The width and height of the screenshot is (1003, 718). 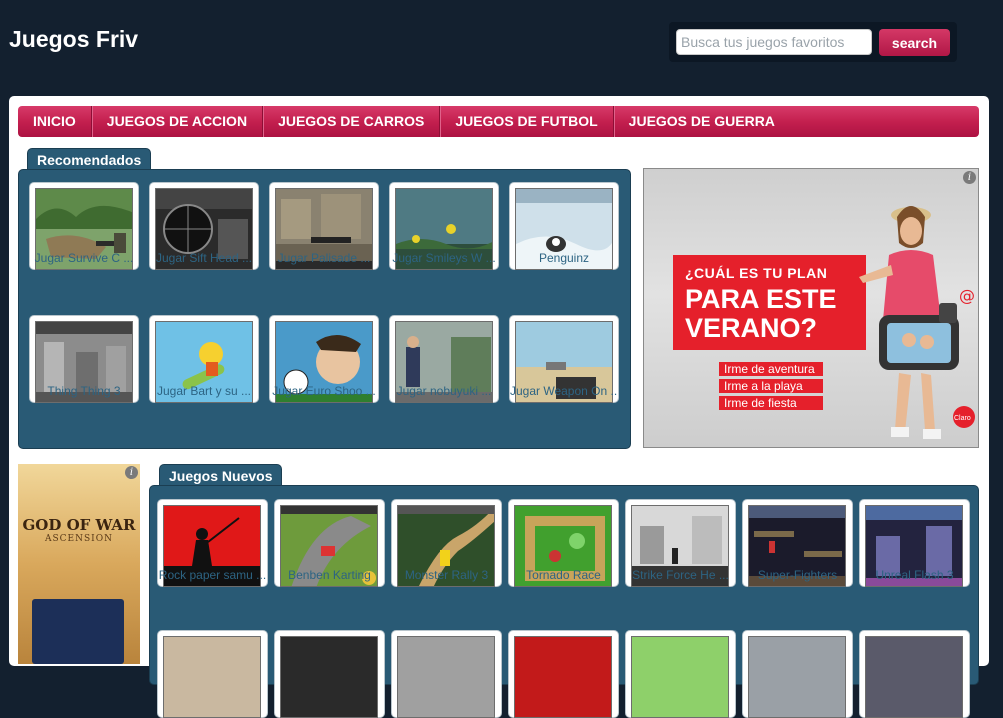 What do you see at coordinates (771, 403) in the screenshot?
I see `ad-option-3: Irme de fiesta` at bounding box center [771, 403].